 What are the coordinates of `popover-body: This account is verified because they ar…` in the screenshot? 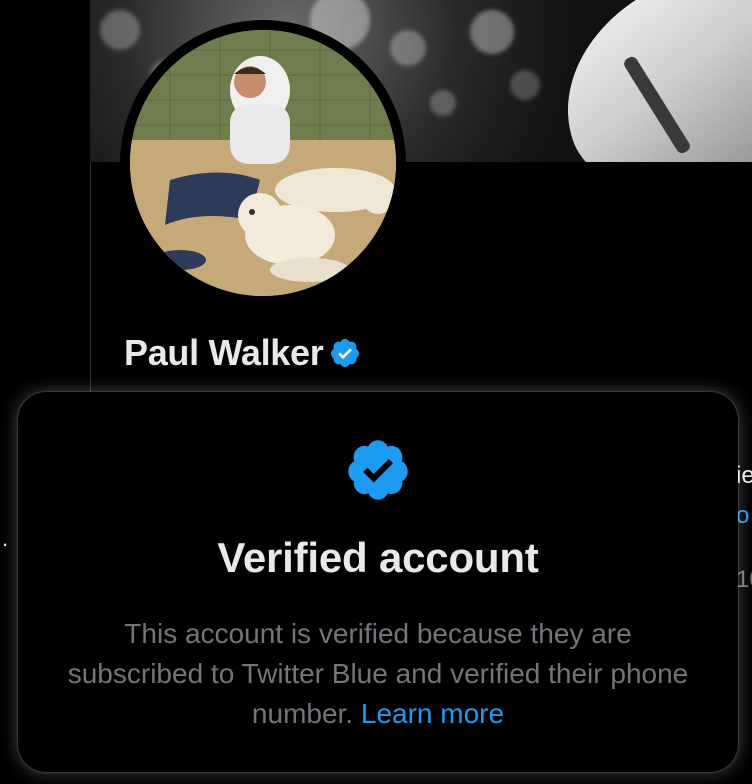 It's located at (378, 674).